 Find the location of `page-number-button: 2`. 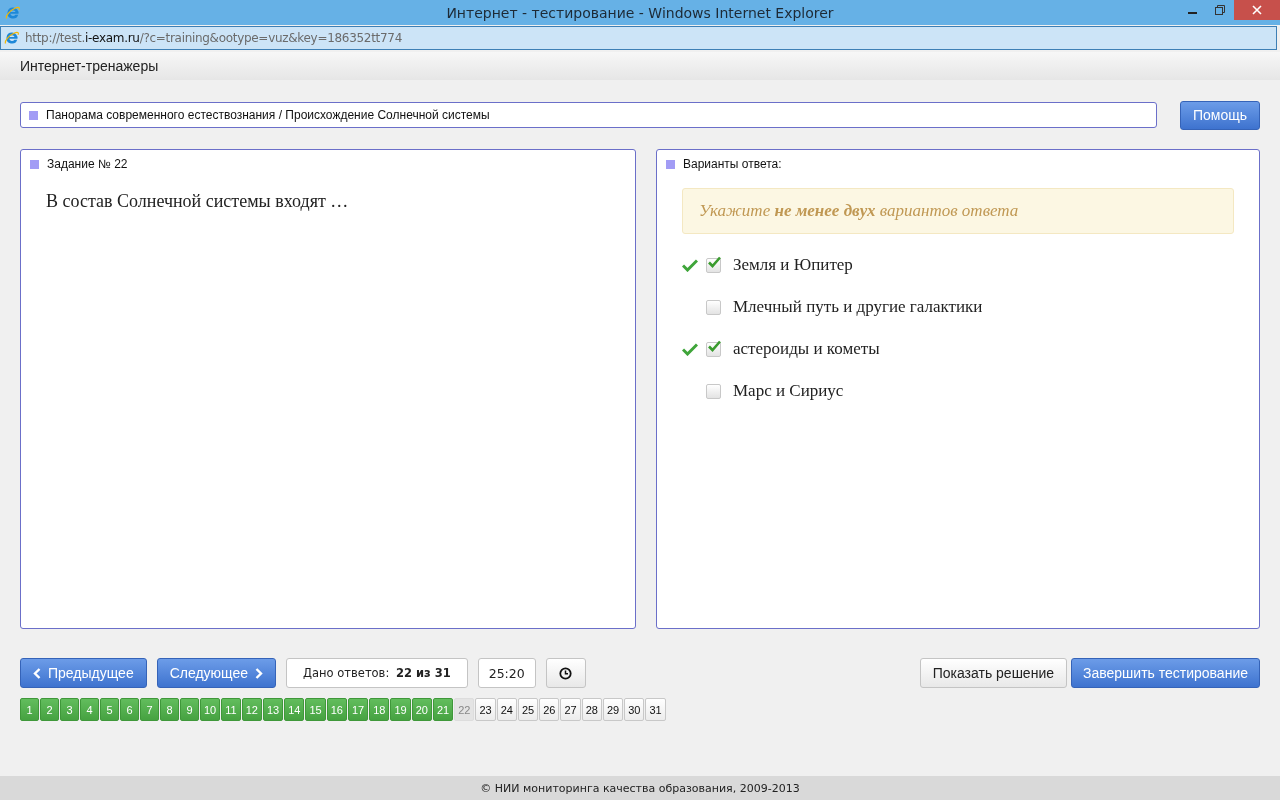

page-number-button: 2 is located at coordinates (49, 709).